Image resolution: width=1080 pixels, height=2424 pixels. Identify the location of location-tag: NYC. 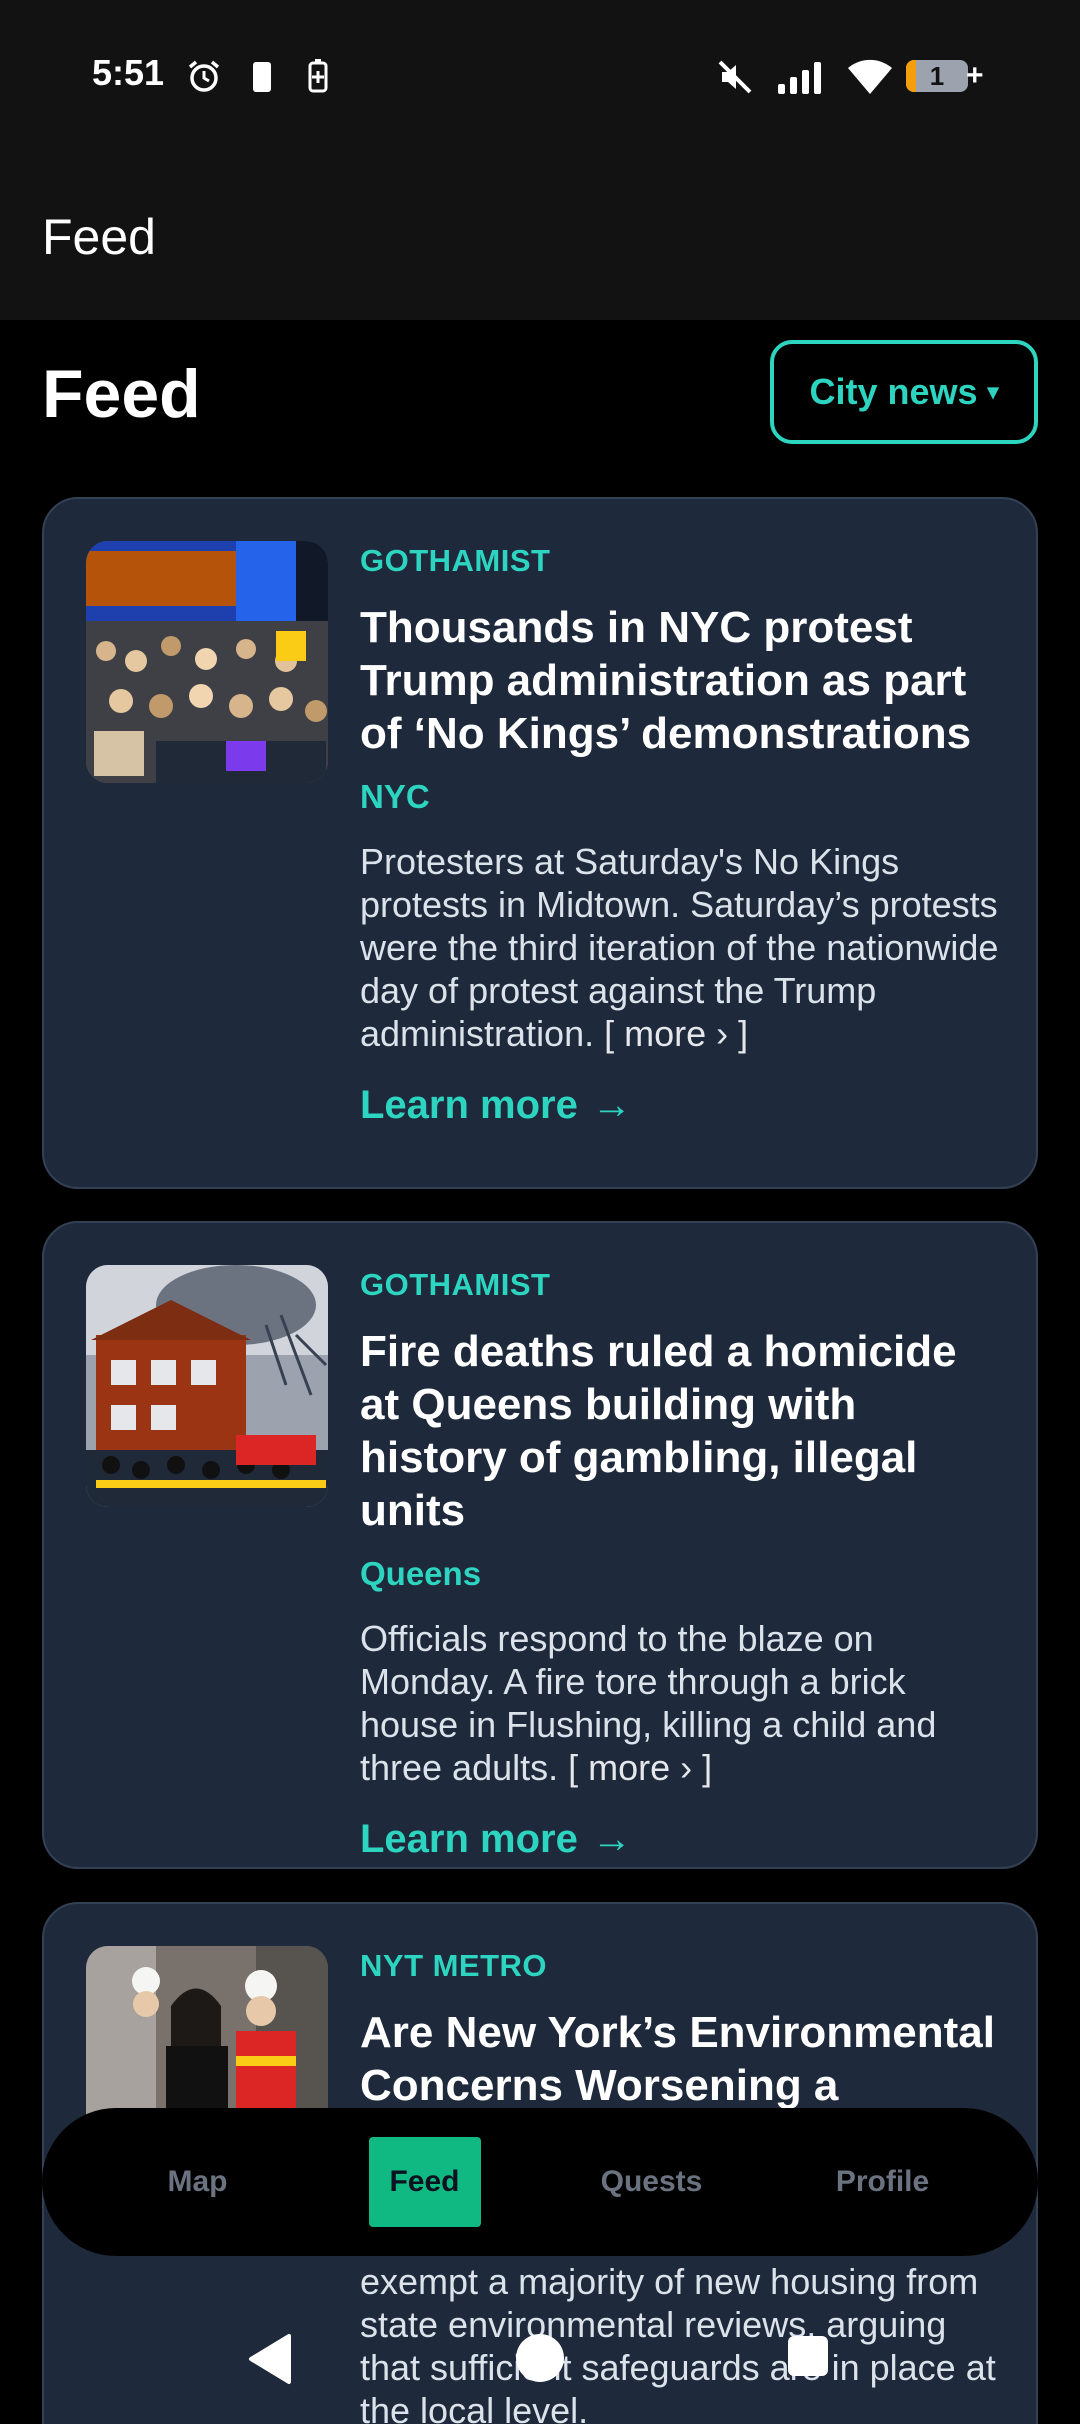
(395, 796).